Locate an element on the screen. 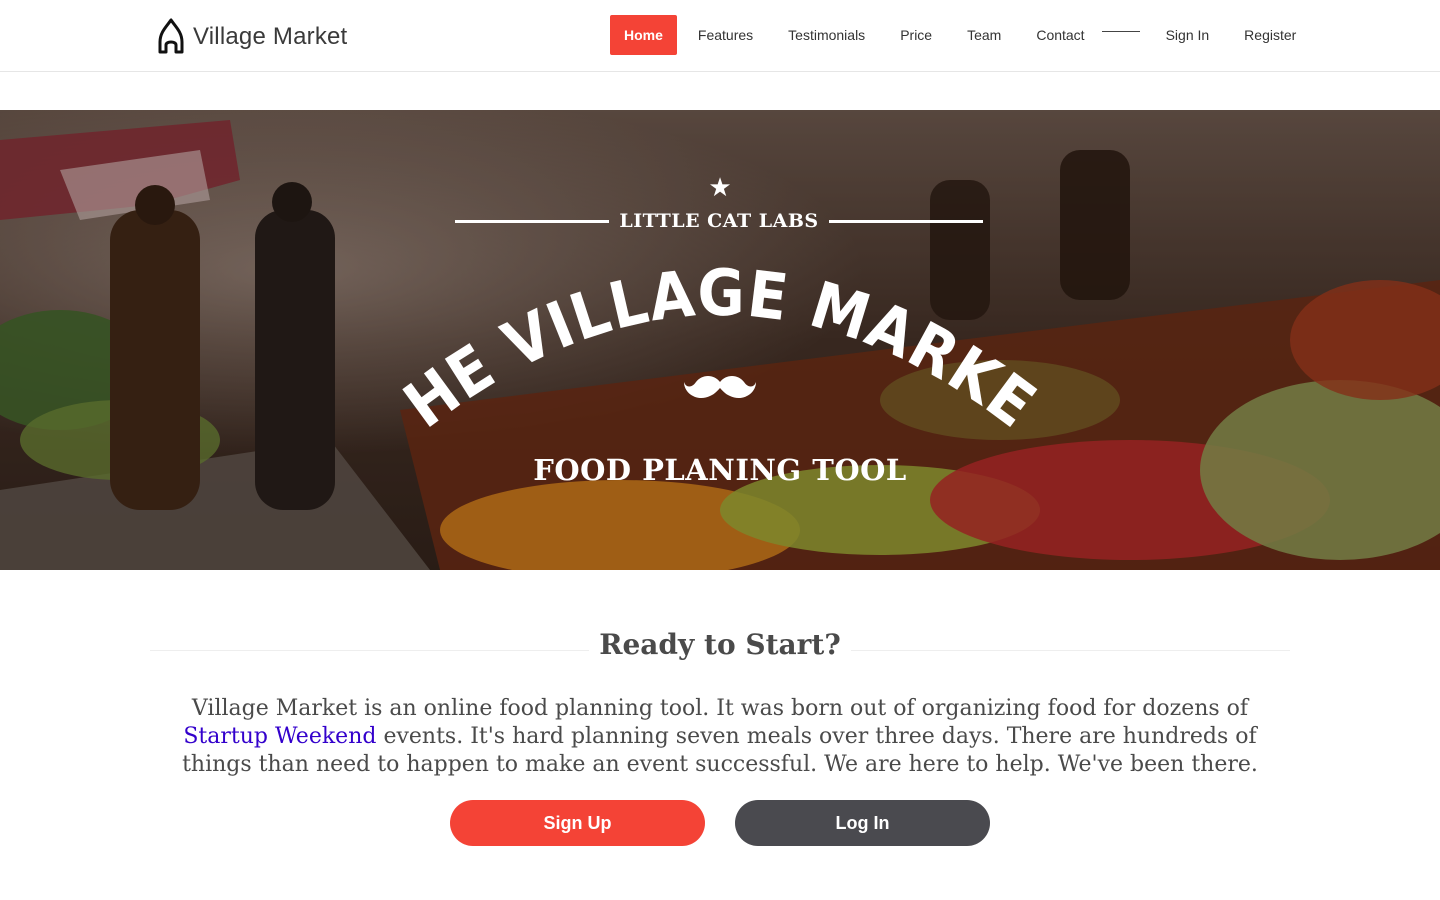  ready-section-header: Ready to Start? is located at coordinates (720, 648).